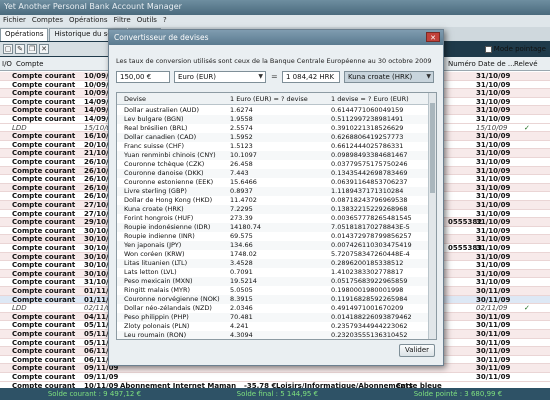 Image resolution: width=550 pixels, height=400 pixels. Describe the element at coordinates (367, 308) in the screenshot. I see `rate-currency-to-eur: 0.4914971001670209` at that location.